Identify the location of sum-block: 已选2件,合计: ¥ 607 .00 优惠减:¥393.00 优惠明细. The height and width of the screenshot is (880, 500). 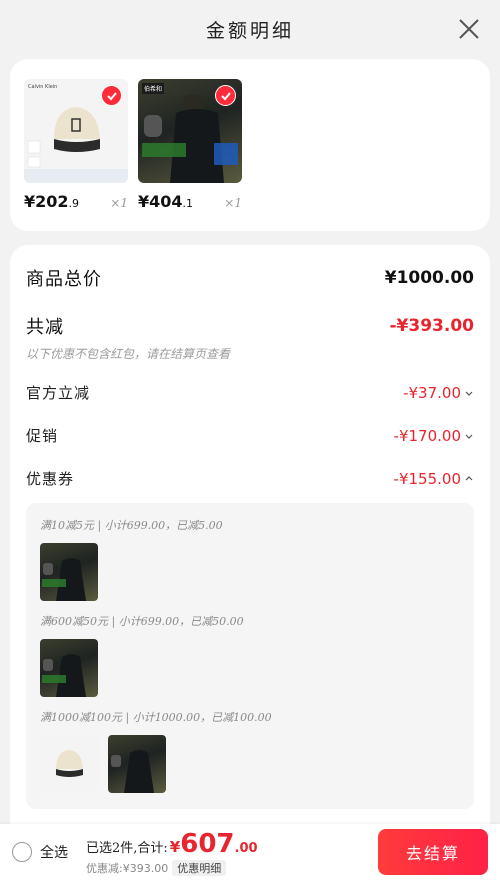
(172, 852).